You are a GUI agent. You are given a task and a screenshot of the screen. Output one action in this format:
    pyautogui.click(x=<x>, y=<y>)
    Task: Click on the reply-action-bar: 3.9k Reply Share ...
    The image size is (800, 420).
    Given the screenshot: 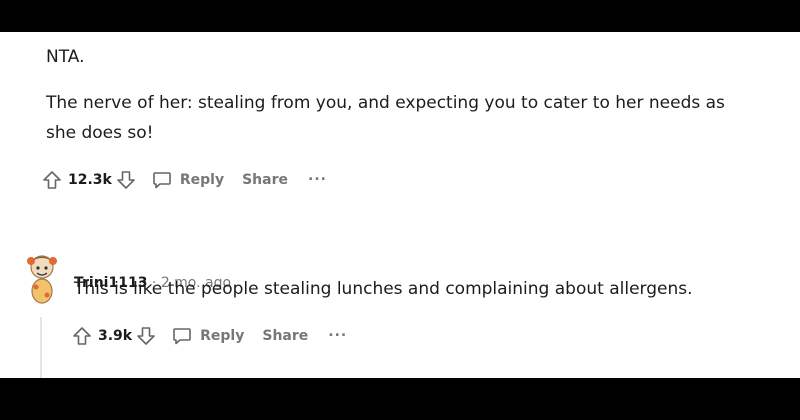 What is the action you would take?
    pyautogui.click(x=209, y=336)
    